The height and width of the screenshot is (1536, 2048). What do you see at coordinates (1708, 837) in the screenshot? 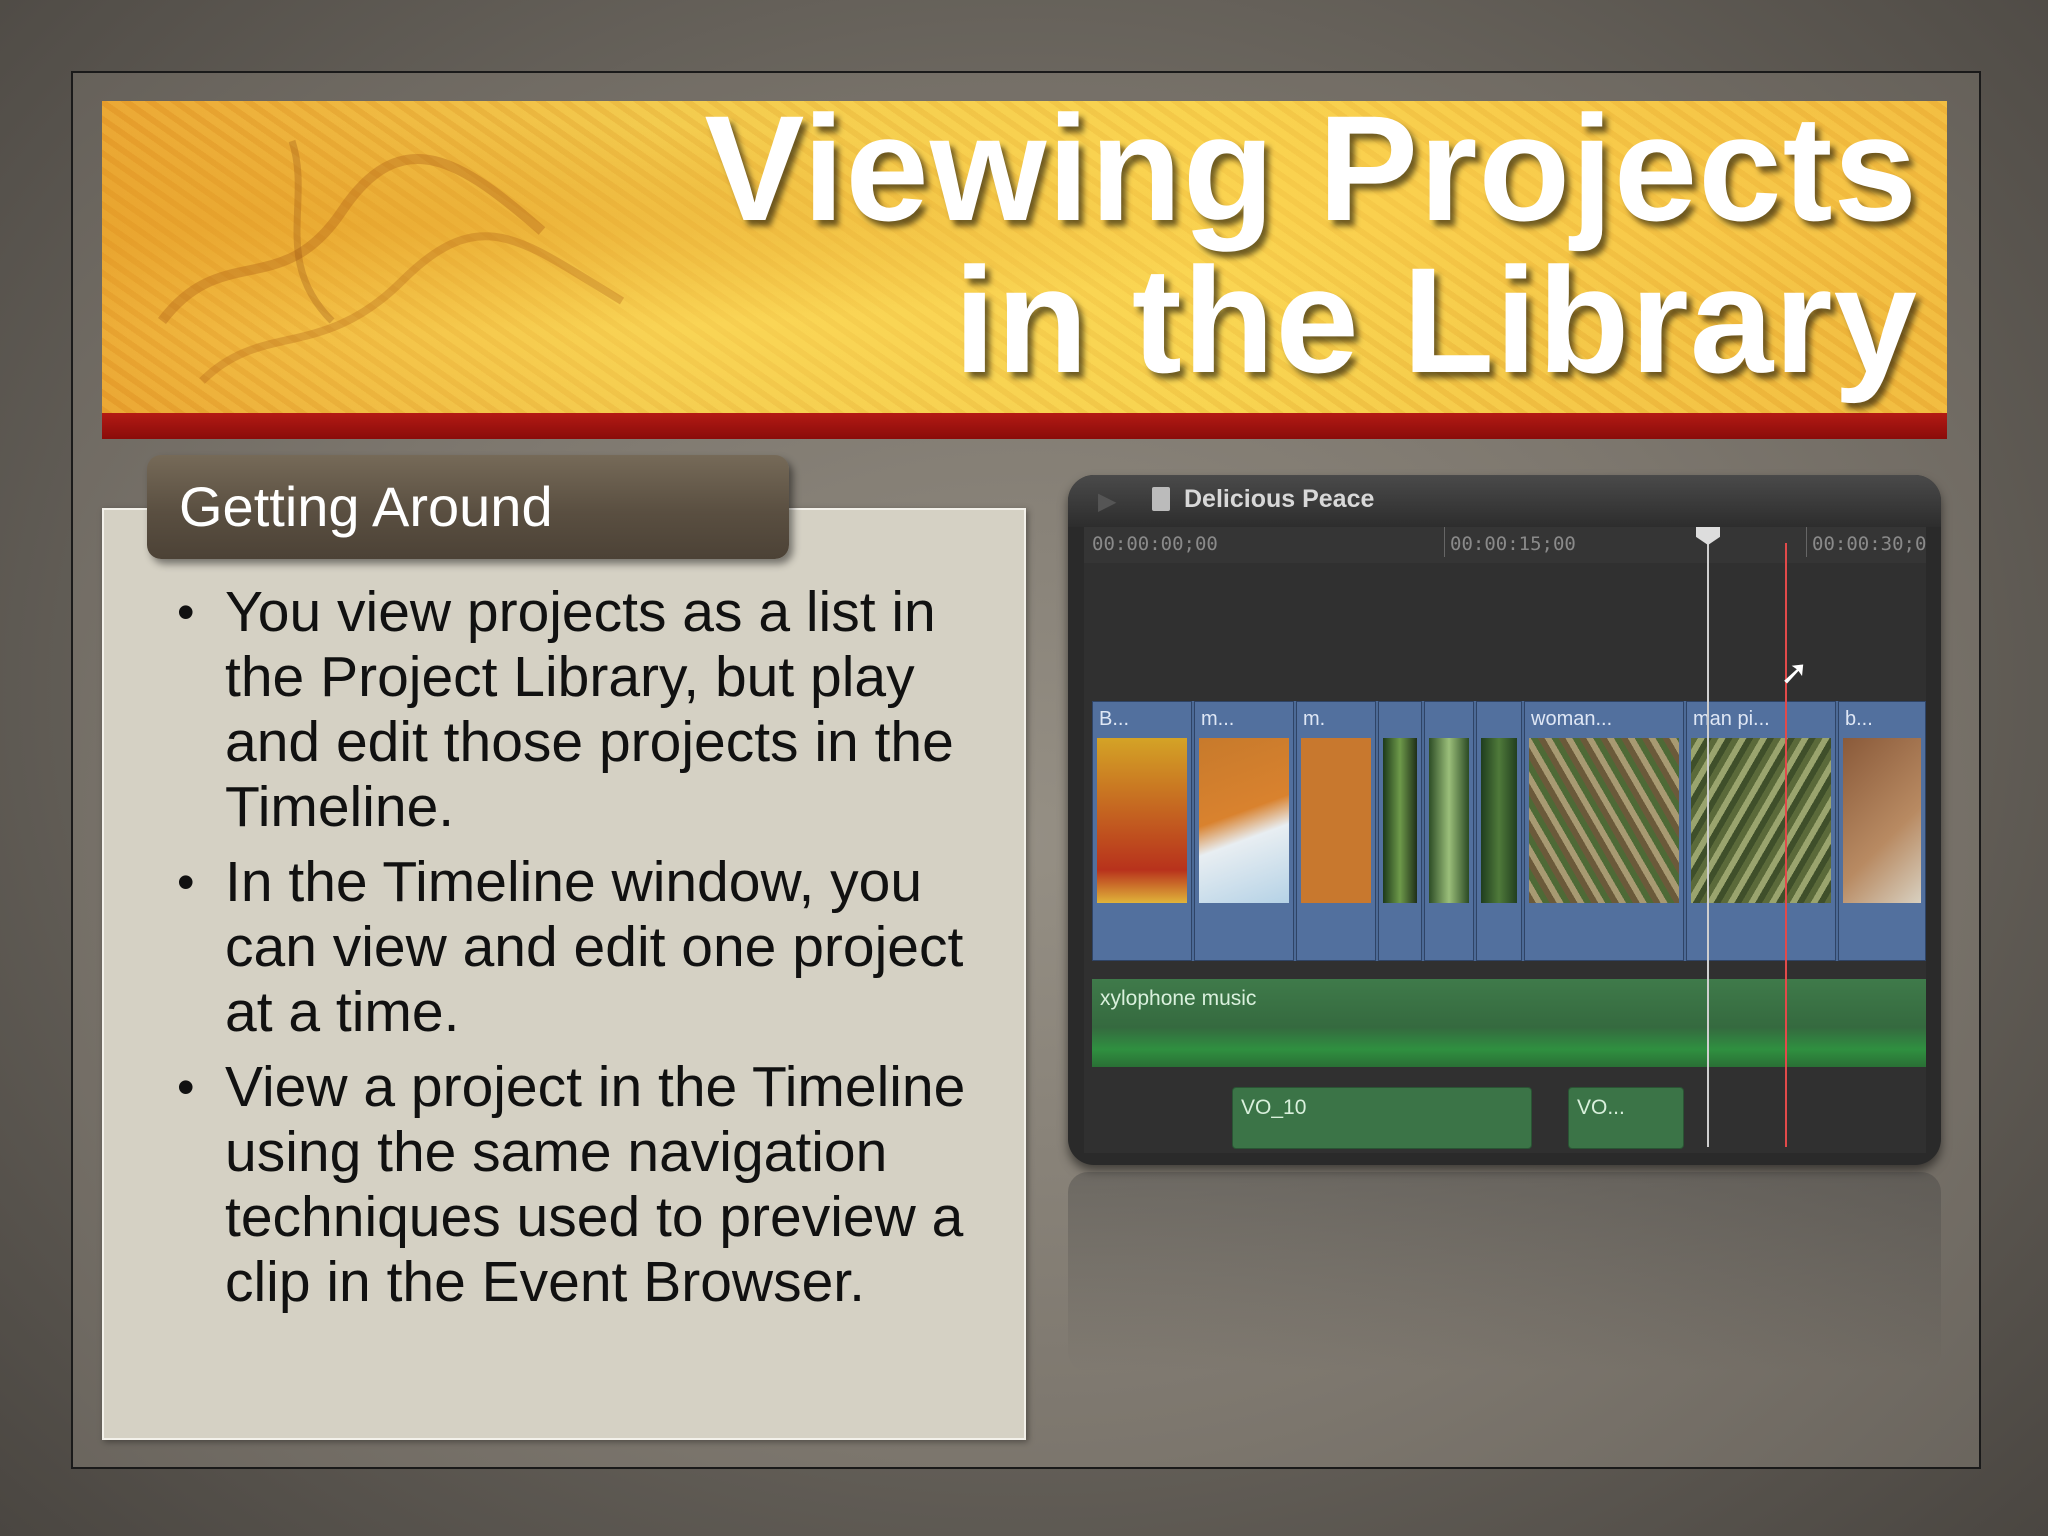
I see `playhead-line` at bounding box center [1708, 837].